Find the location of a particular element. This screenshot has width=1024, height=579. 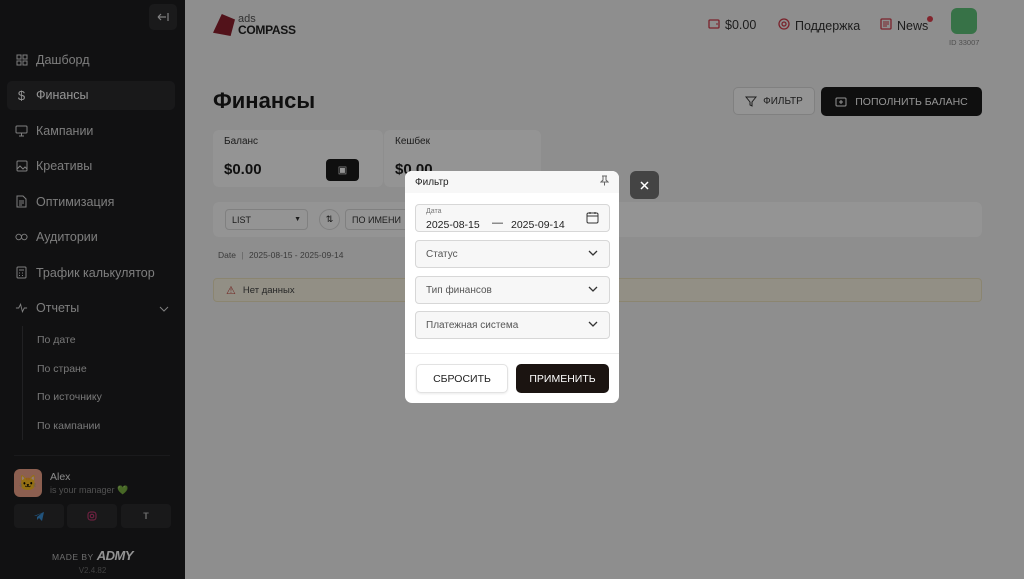

date-field-label: Дата is located at coordinates (434, 211).